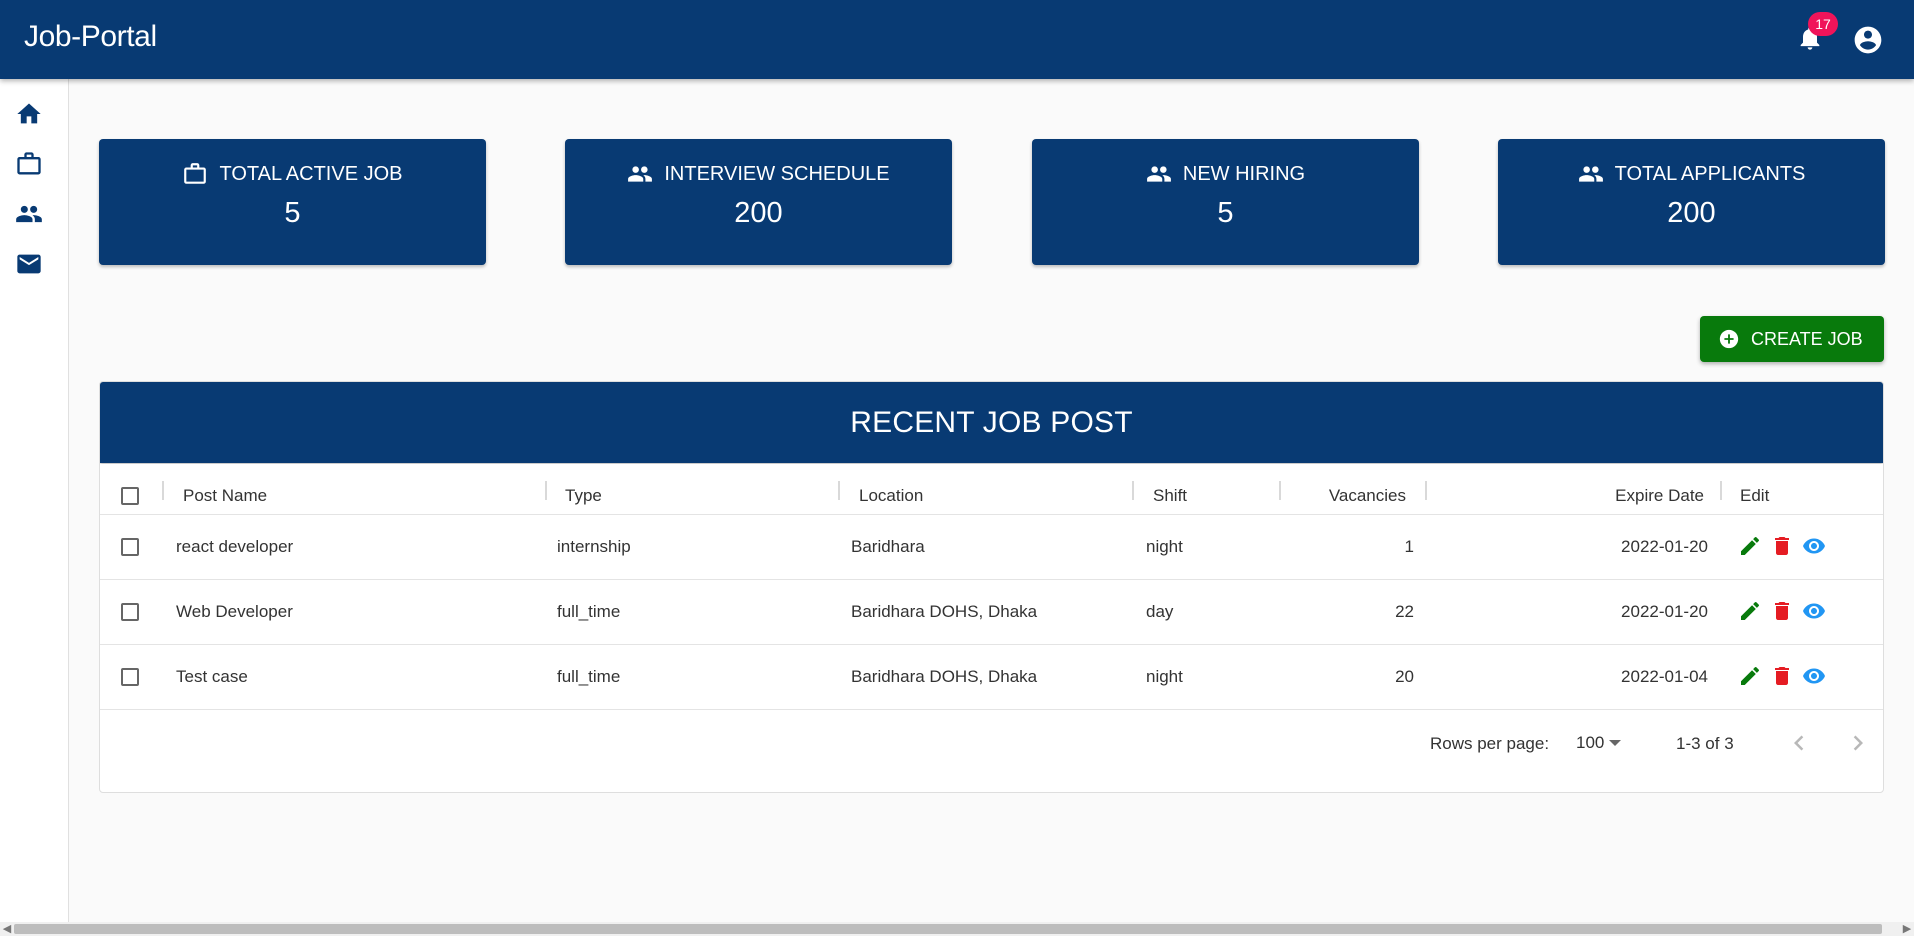  Describe the element at coordinates (991, 422) in the screenshot. I see `table-title: RECENT JOB POST` at that location.